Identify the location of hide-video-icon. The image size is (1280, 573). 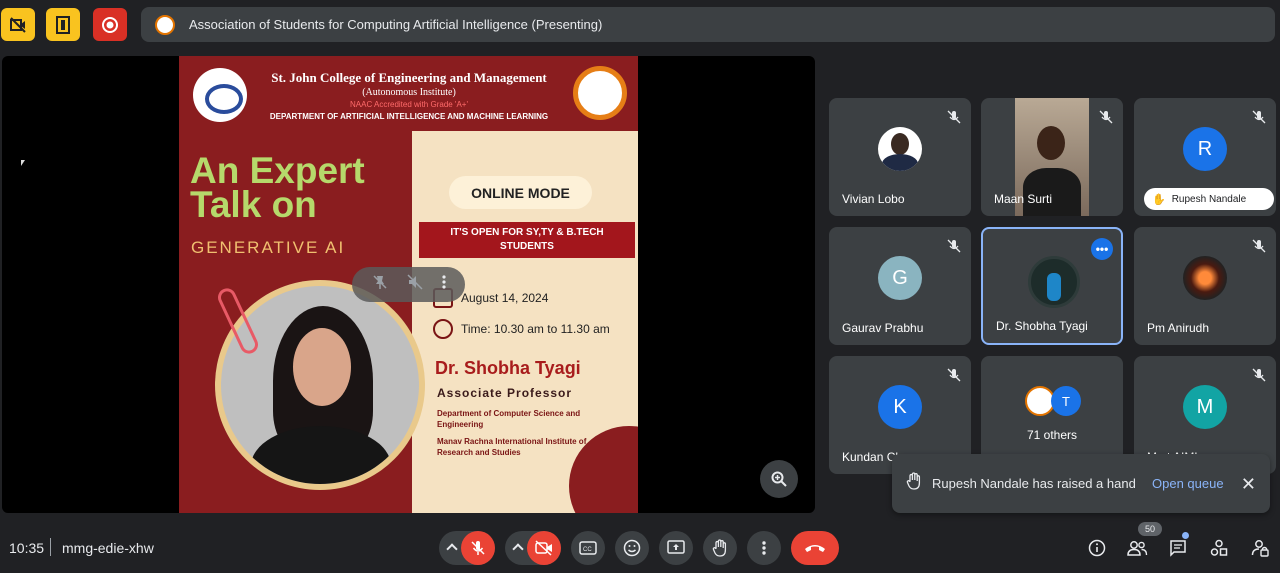
(18, 24).